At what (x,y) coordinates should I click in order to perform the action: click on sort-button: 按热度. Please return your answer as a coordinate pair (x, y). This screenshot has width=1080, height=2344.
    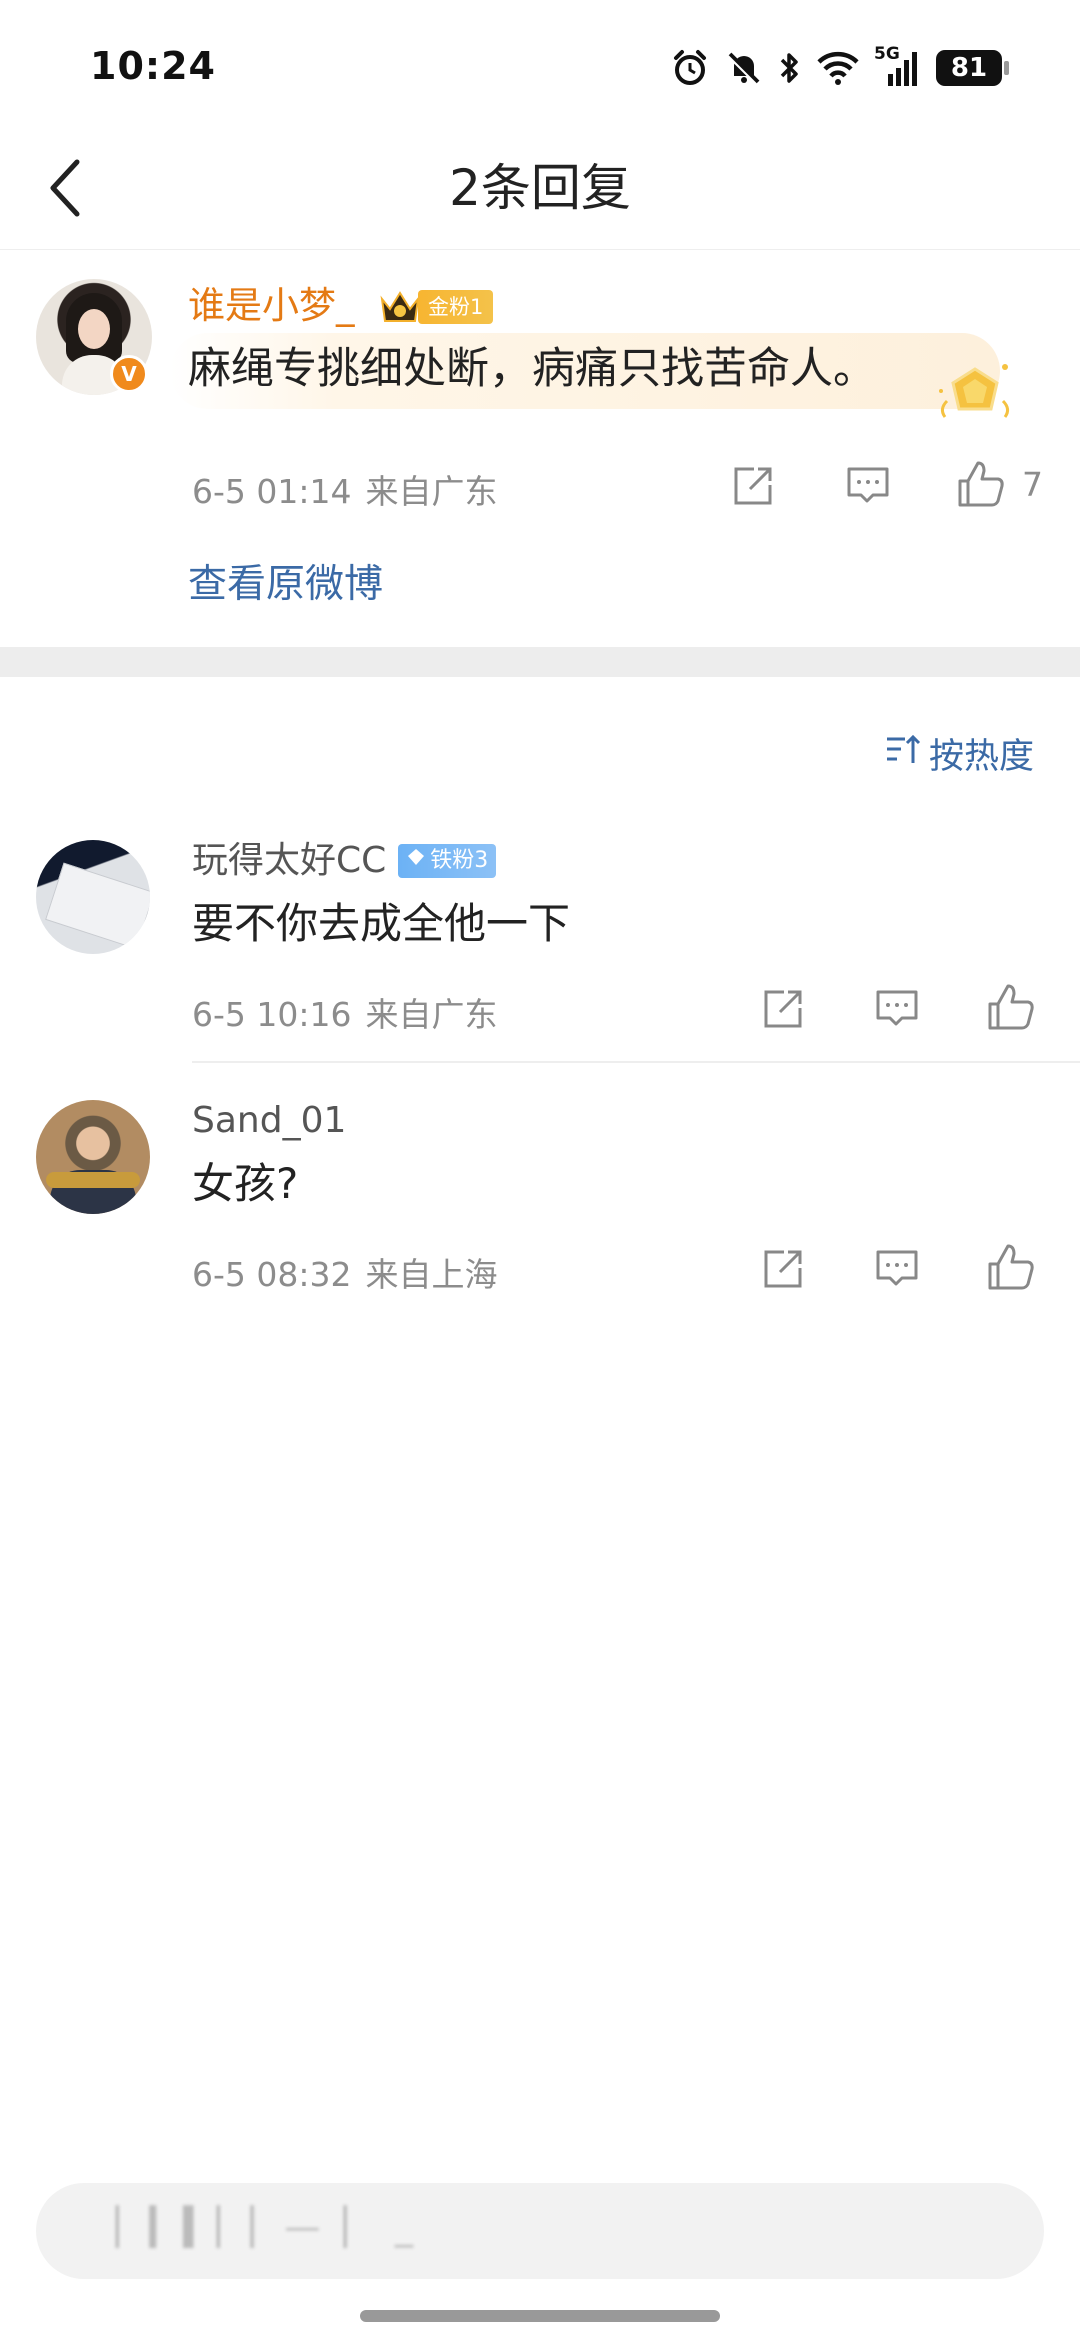
    Looking at the image, I should click on (959, 753).